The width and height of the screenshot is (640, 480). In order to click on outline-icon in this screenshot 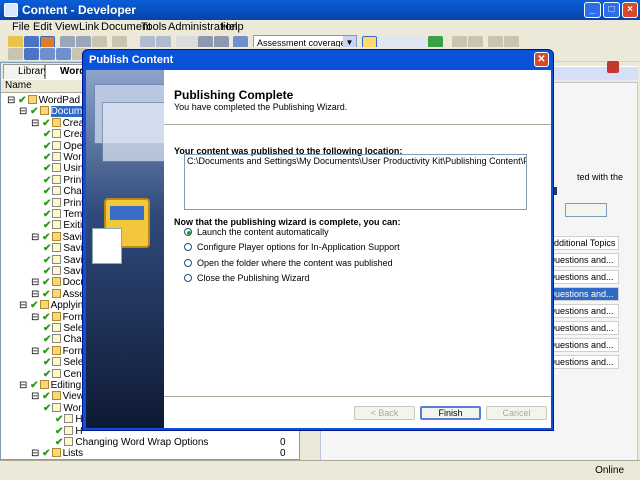, I will do `click(31, 54)`.